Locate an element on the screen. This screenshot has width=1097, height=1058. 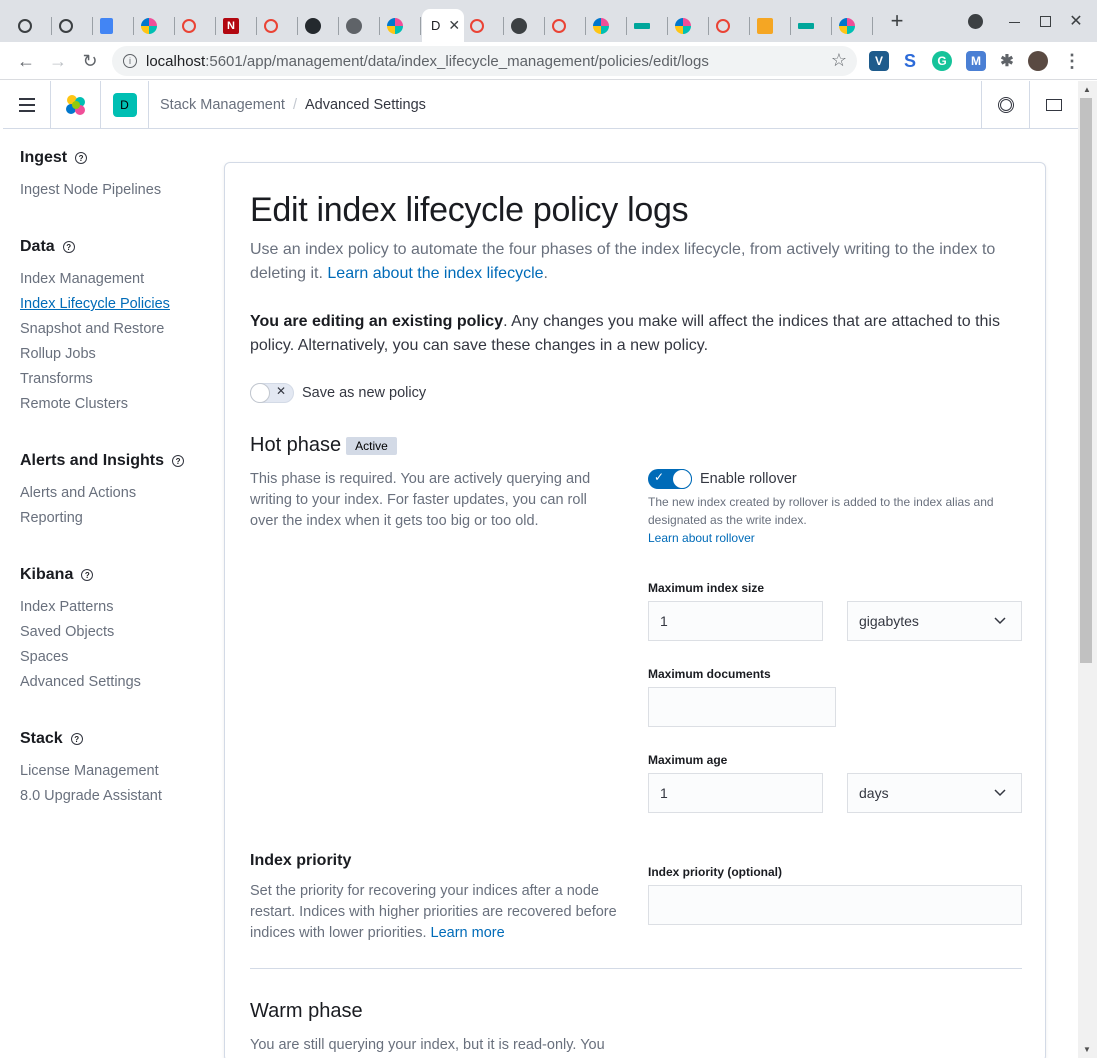
section-divider is located at coordinates (636, 968).